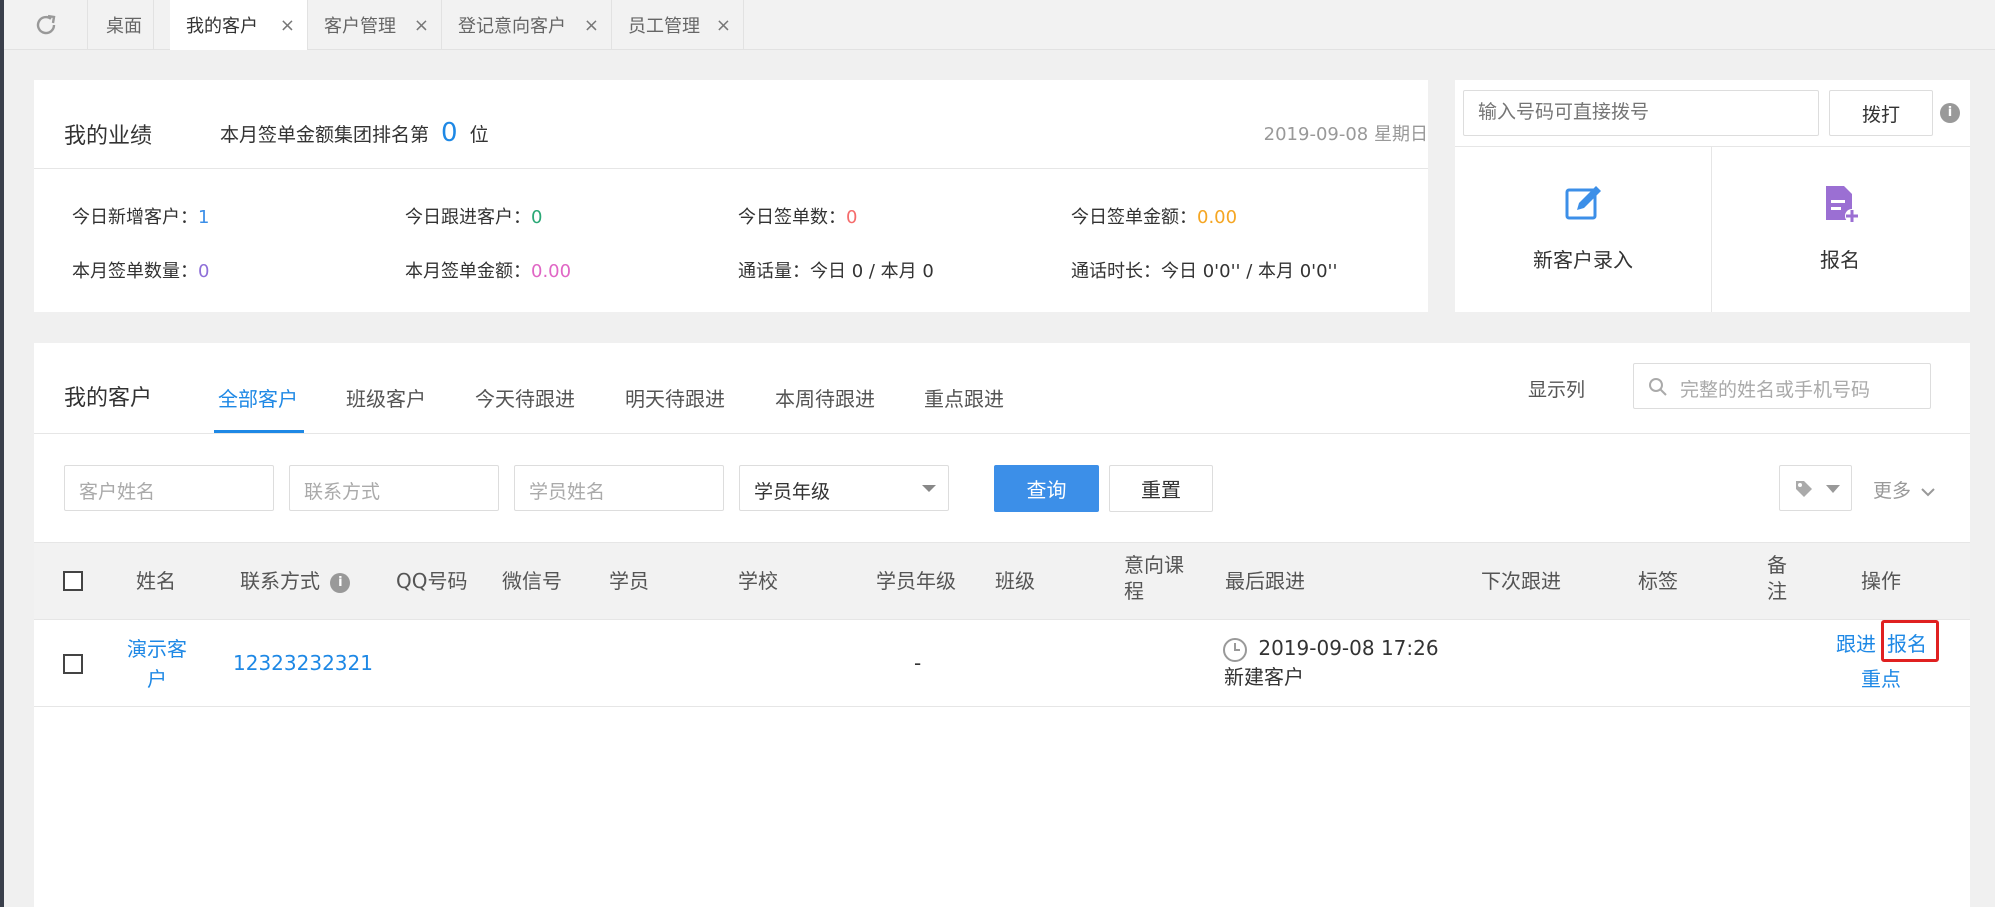 The image size is (1995, 907). I want to click on contact-field: 联系方式, so click(394, 488).